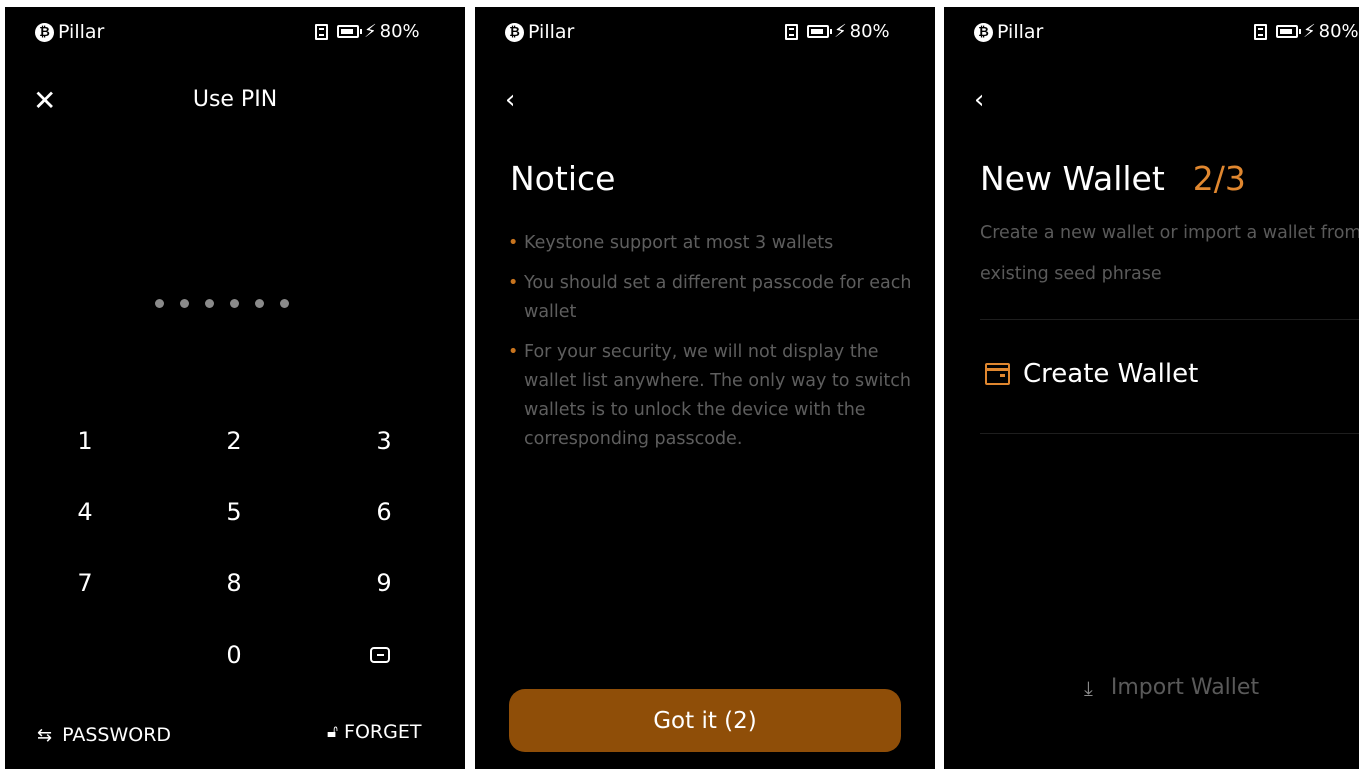 The height and width of the screenshot is (769, 1359). I want to click on lock-icon: 🔓︎, so click(333, 732).